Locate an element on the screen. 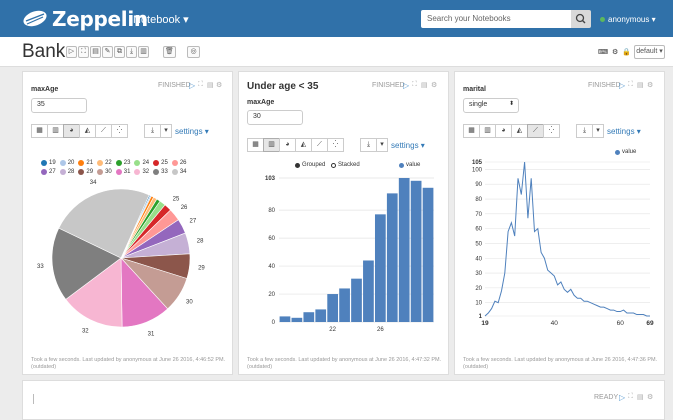  footer-outdated: (outdated) is located at coordinates (476, 367).